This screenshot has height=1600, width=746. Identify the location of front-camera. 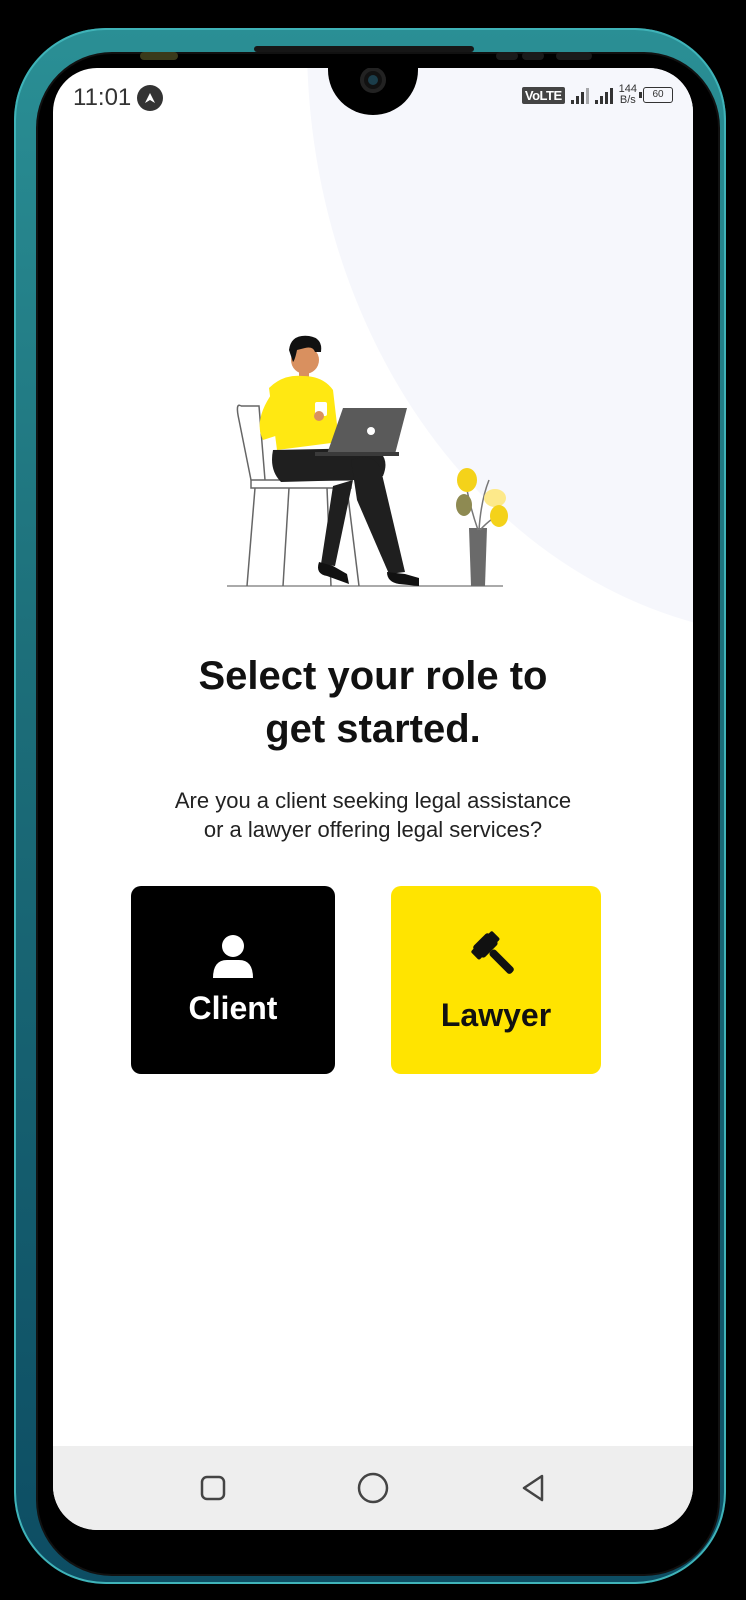
(373, 80).